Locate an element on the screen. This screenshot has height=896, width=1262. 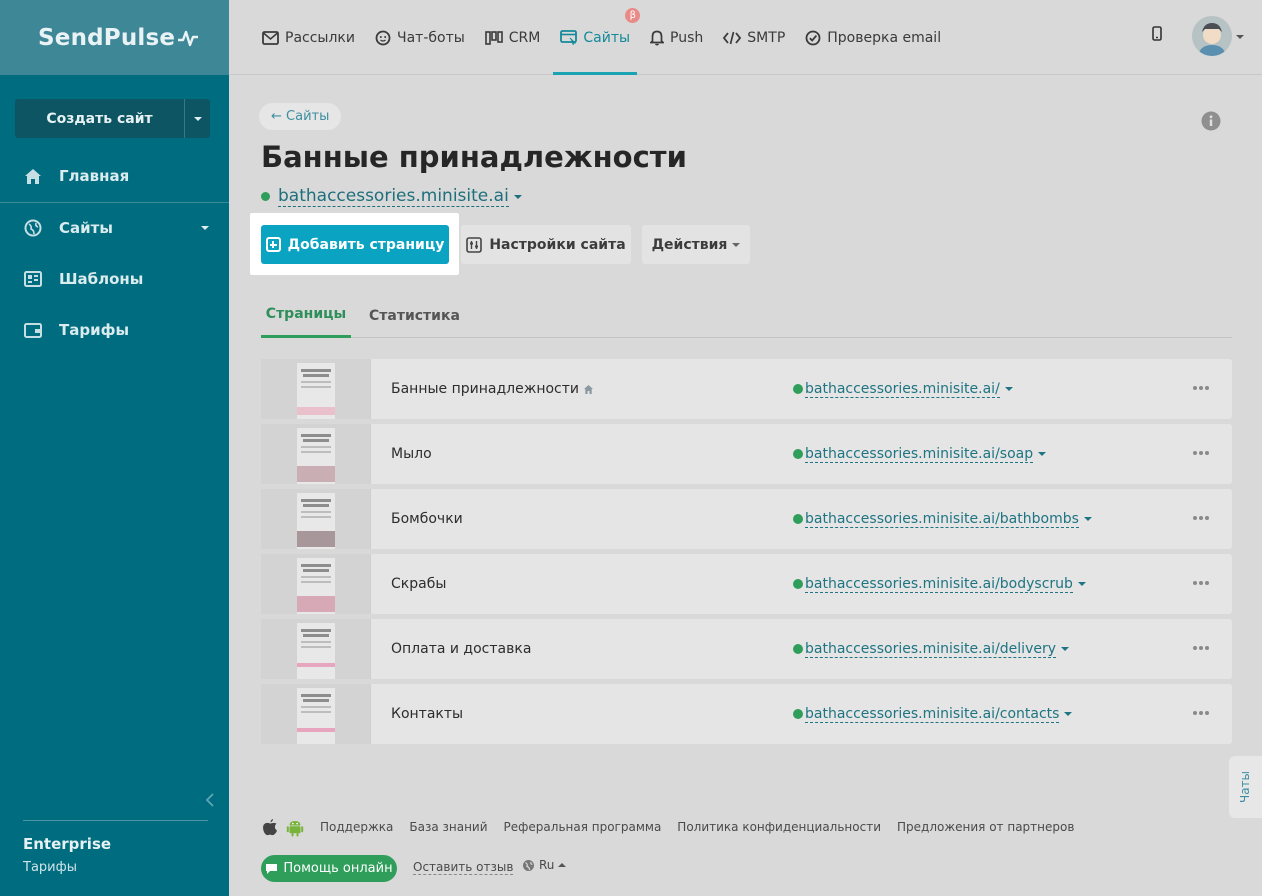
page-url-selector: bathaccessories.minisite.ai/delivery is located at coordinates (931, 649).